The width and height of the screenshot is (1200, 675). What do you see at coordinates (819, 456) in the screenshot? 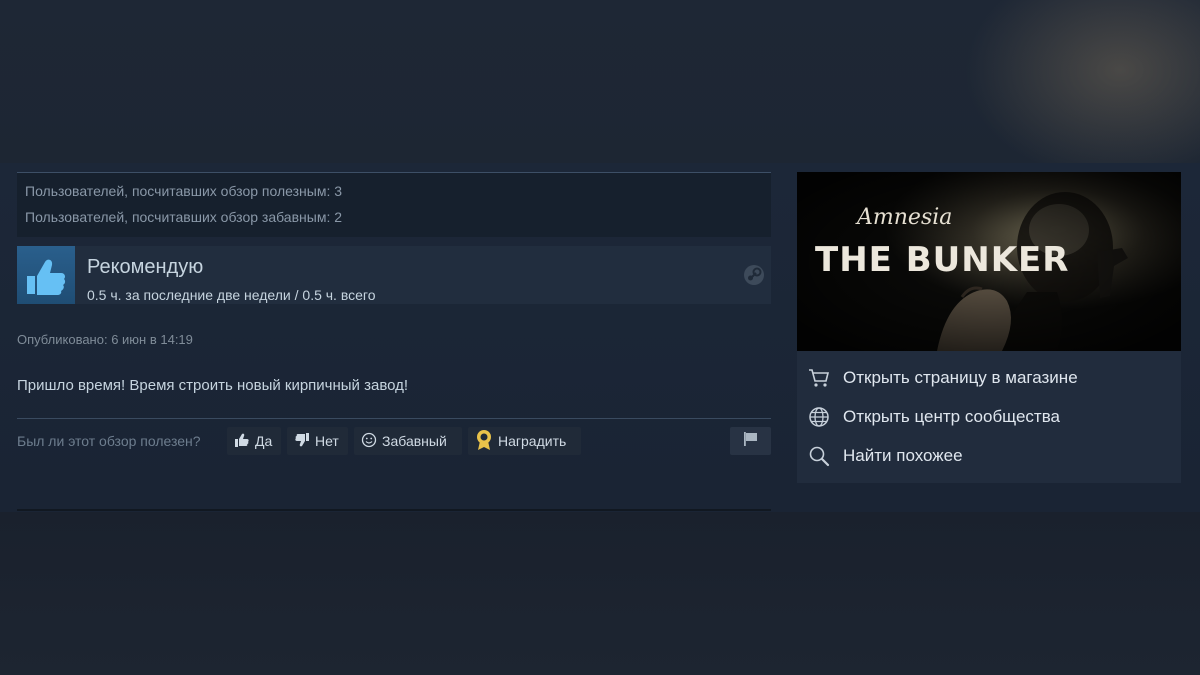
I see `search-icon` at bounding box center [819, 456].